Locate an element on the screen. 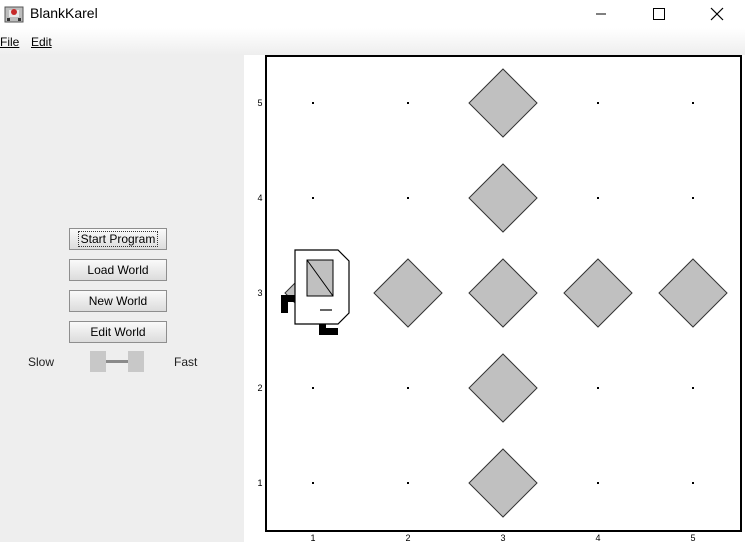  column-label: 2 is located at coordinates (407, 537).